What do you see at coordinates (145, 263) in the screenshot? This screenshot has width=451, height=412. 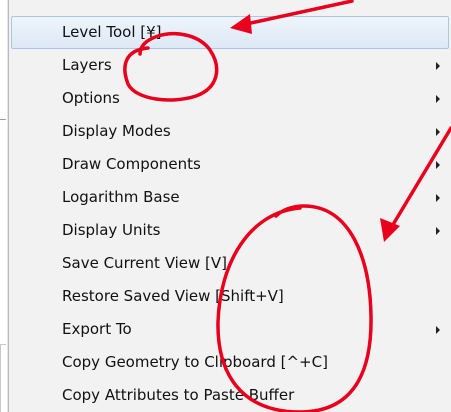 I see `menu-item-label: Save Current View [V]` at bounding box center [145, 263].